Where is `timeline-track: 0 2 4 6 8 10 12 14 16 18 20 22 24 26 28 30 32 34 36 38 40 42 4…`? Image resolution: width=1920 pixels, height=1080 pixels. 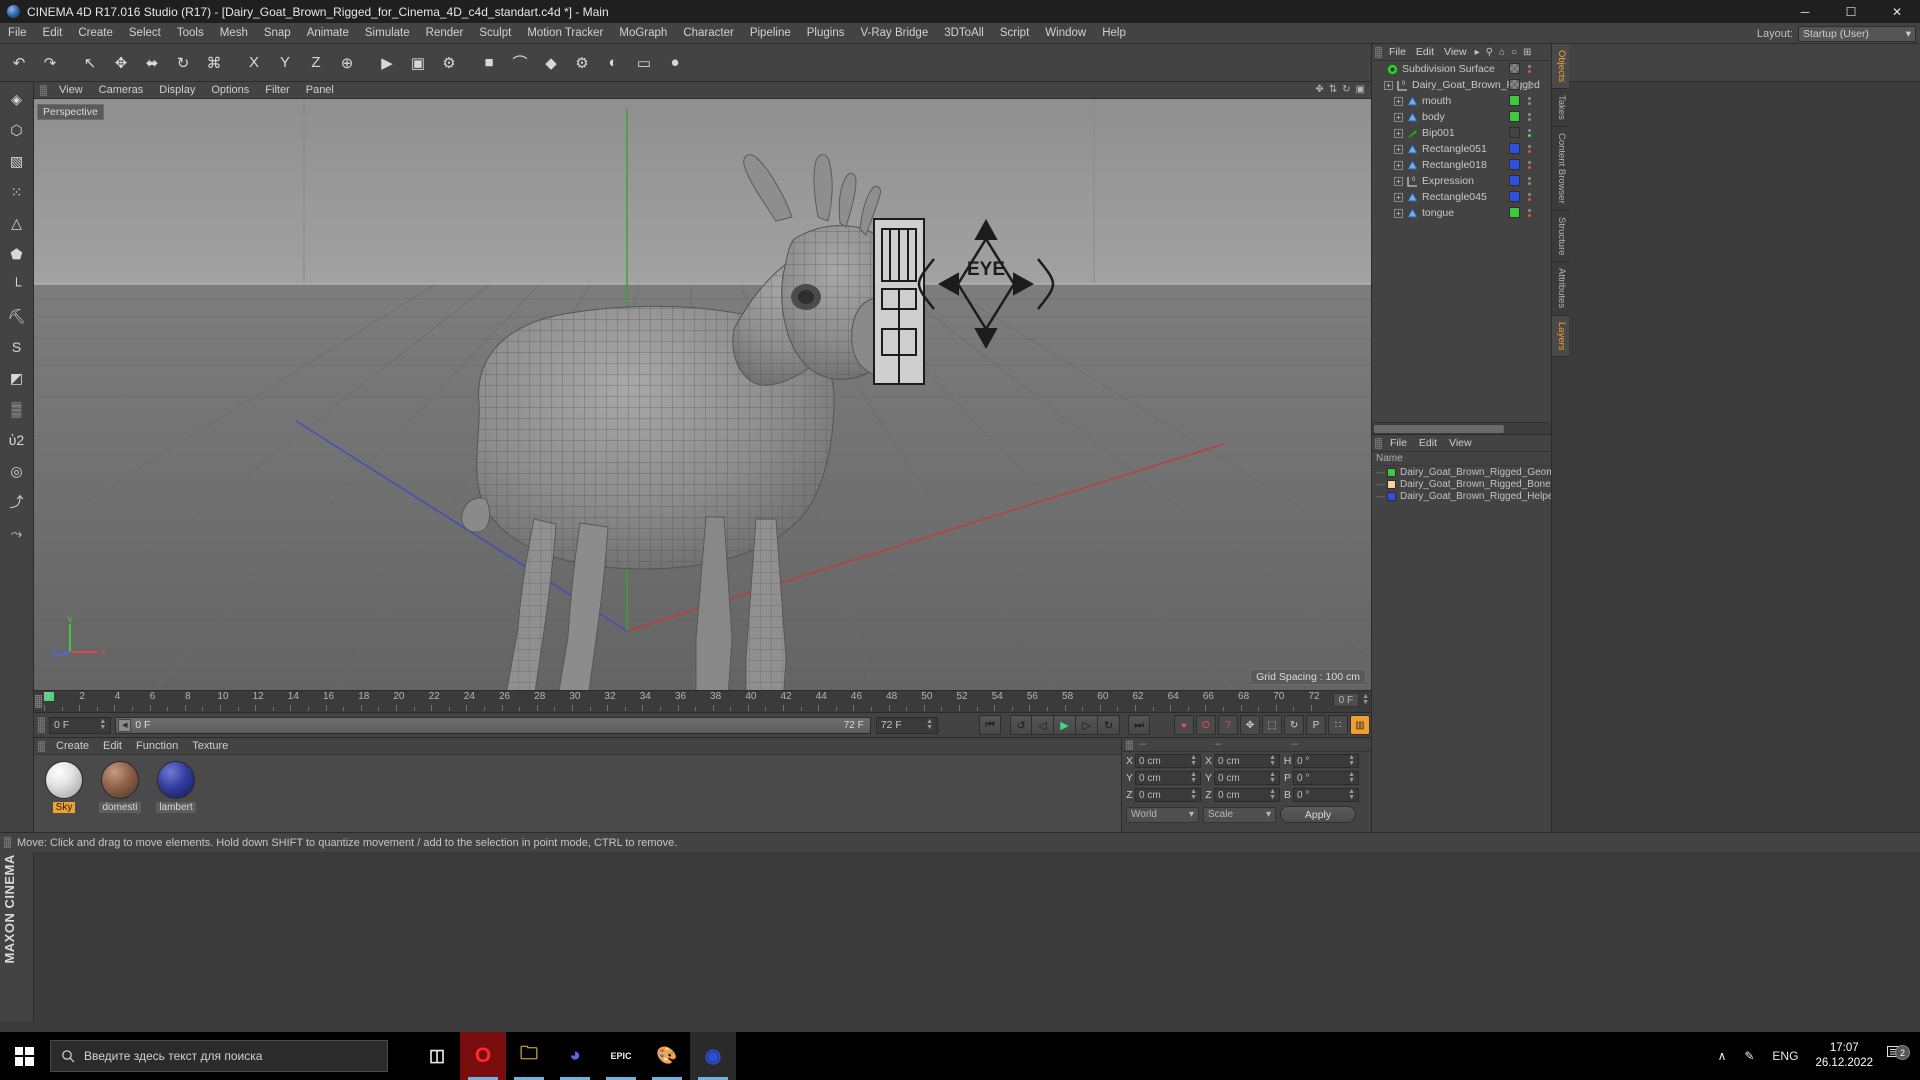 timeline-track: 0 2 4 6 8 10 12 14 16 18 20 22 24 26 28 30 32 34 36 38 40 42 4… is located at coordinates (682, 702).